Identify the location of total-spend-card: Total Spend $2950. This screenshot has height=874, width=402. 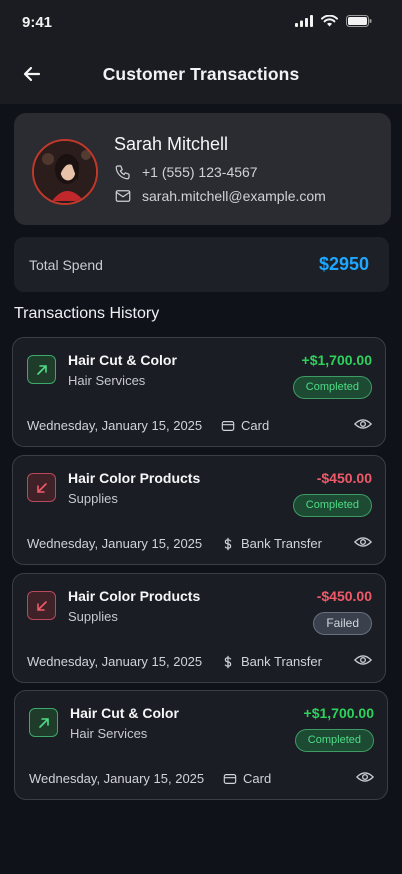
(201, 264).